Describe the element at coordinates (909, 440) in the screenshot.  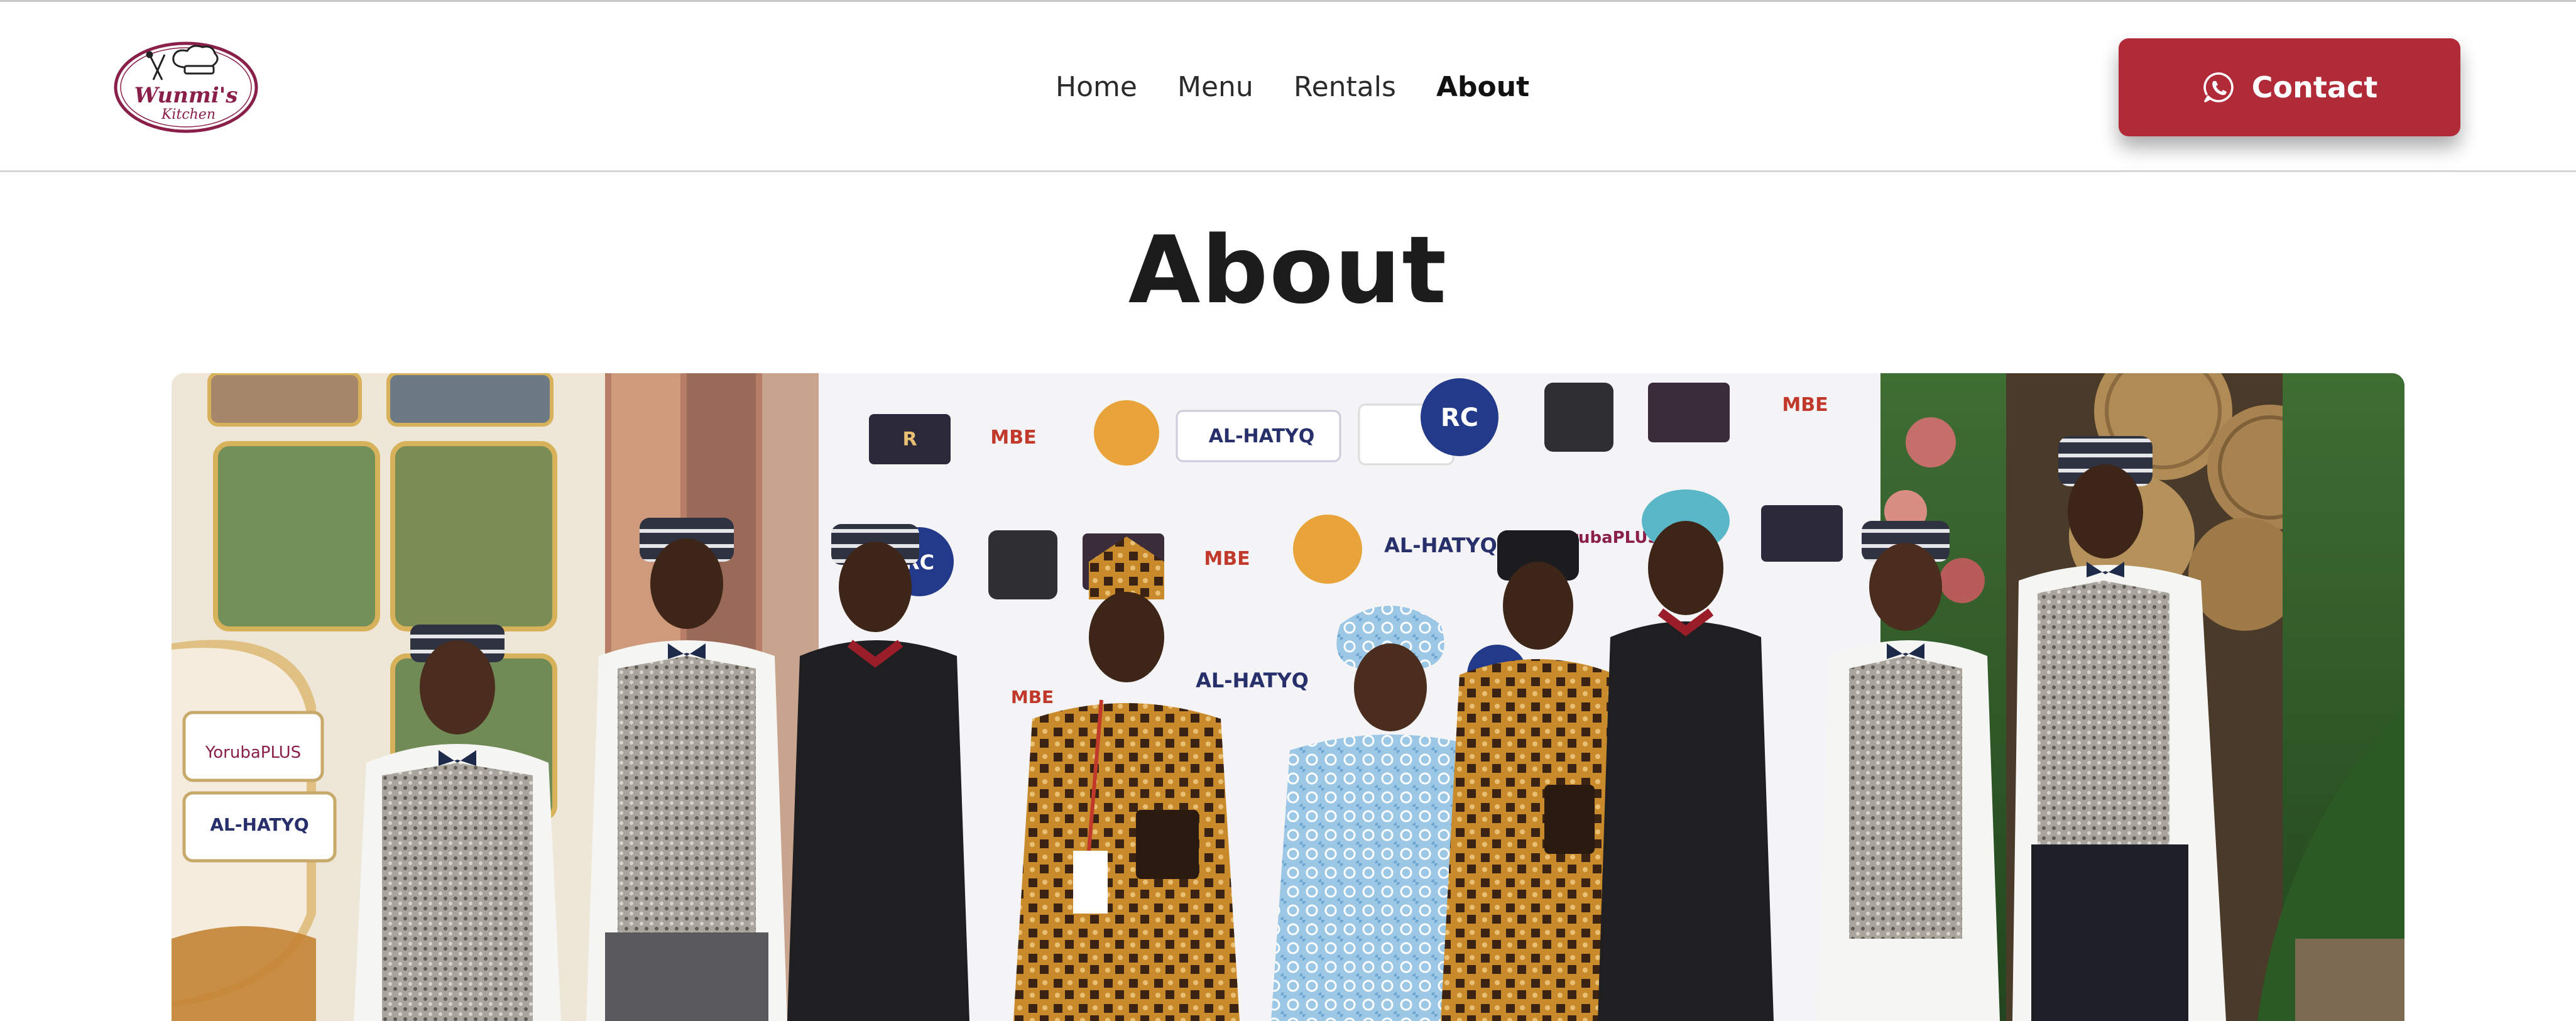
I see `svg-text: R` at that location.